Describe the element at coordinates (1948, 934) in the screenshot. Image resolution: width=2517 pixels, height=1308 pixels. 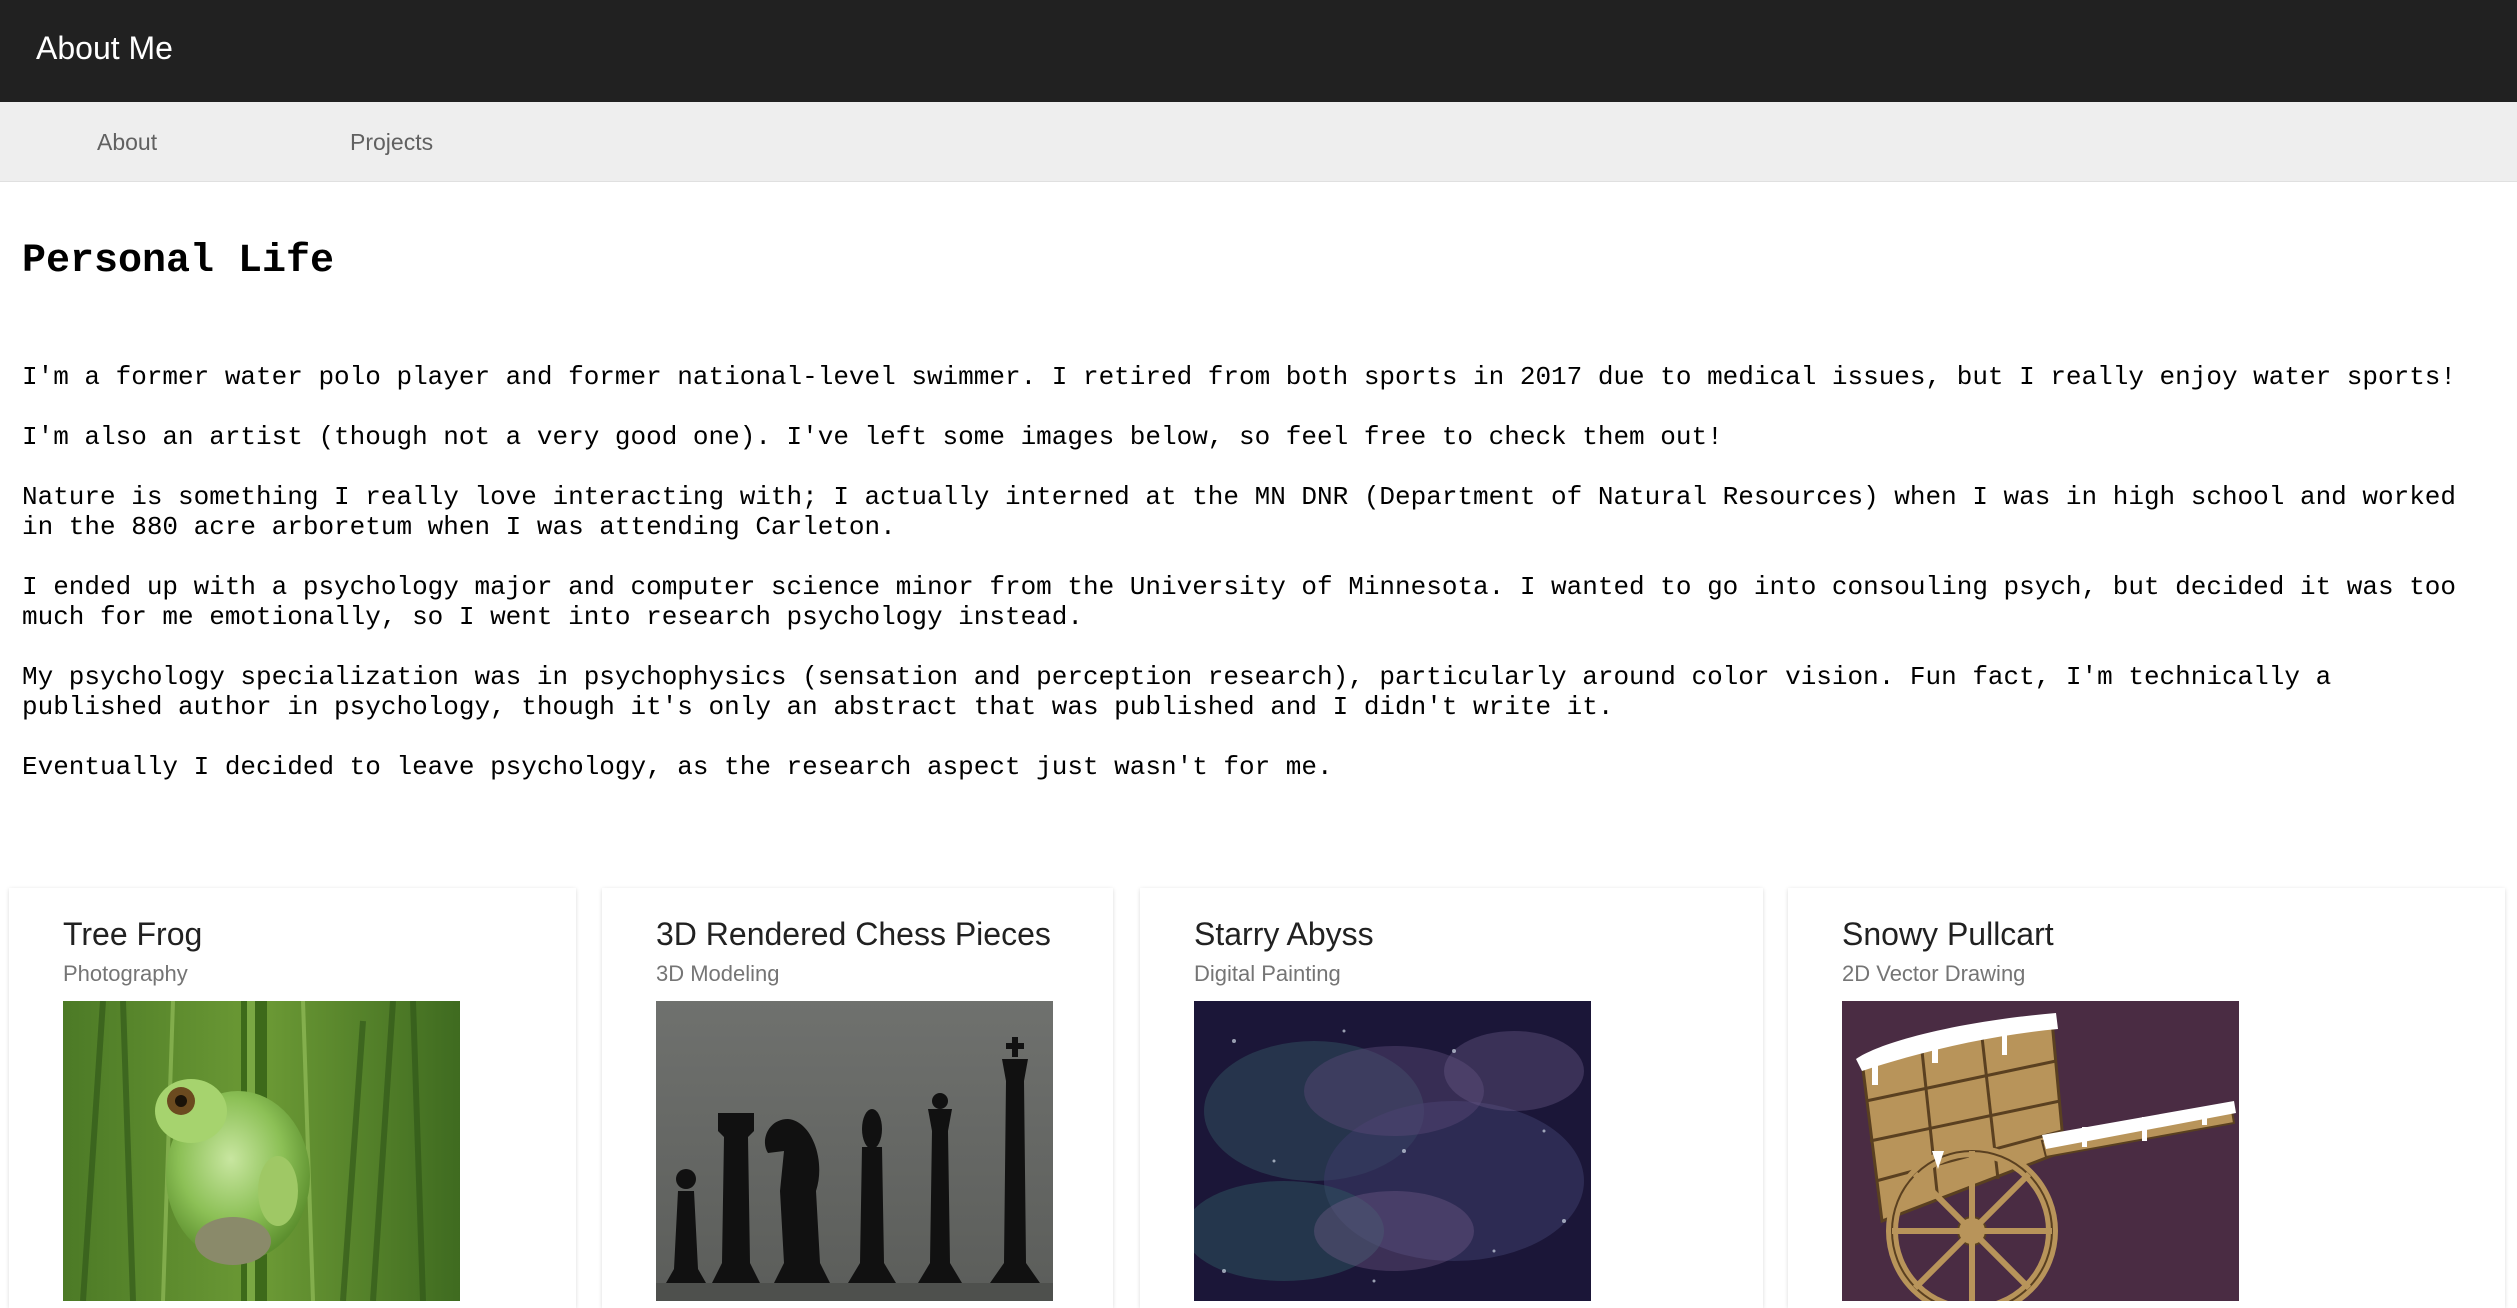
I see `card-title: Snowy Pullcart` at that location.